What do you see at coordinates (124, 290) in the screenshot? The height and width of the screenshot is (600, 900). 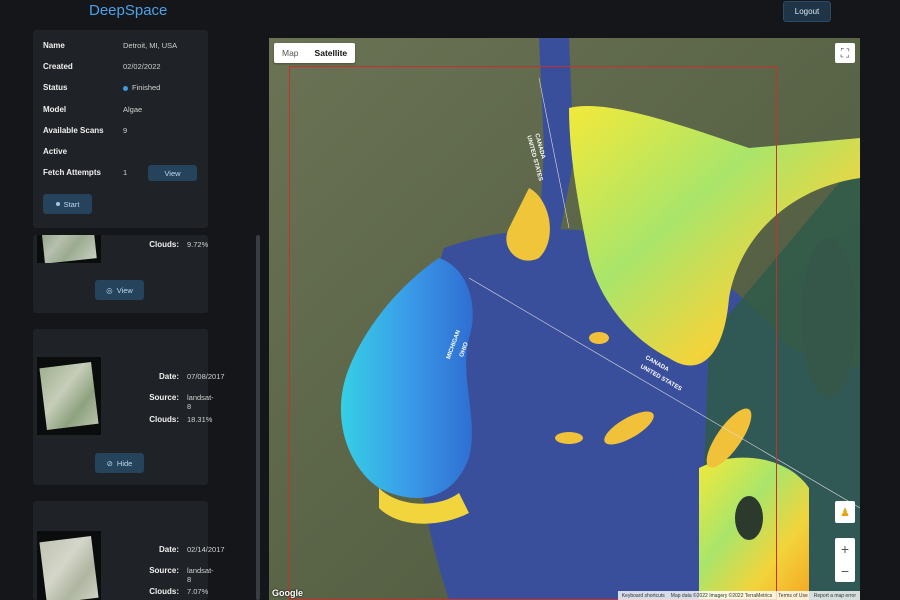 I see `scan-view-label: View` at bounding box center [124, 290].